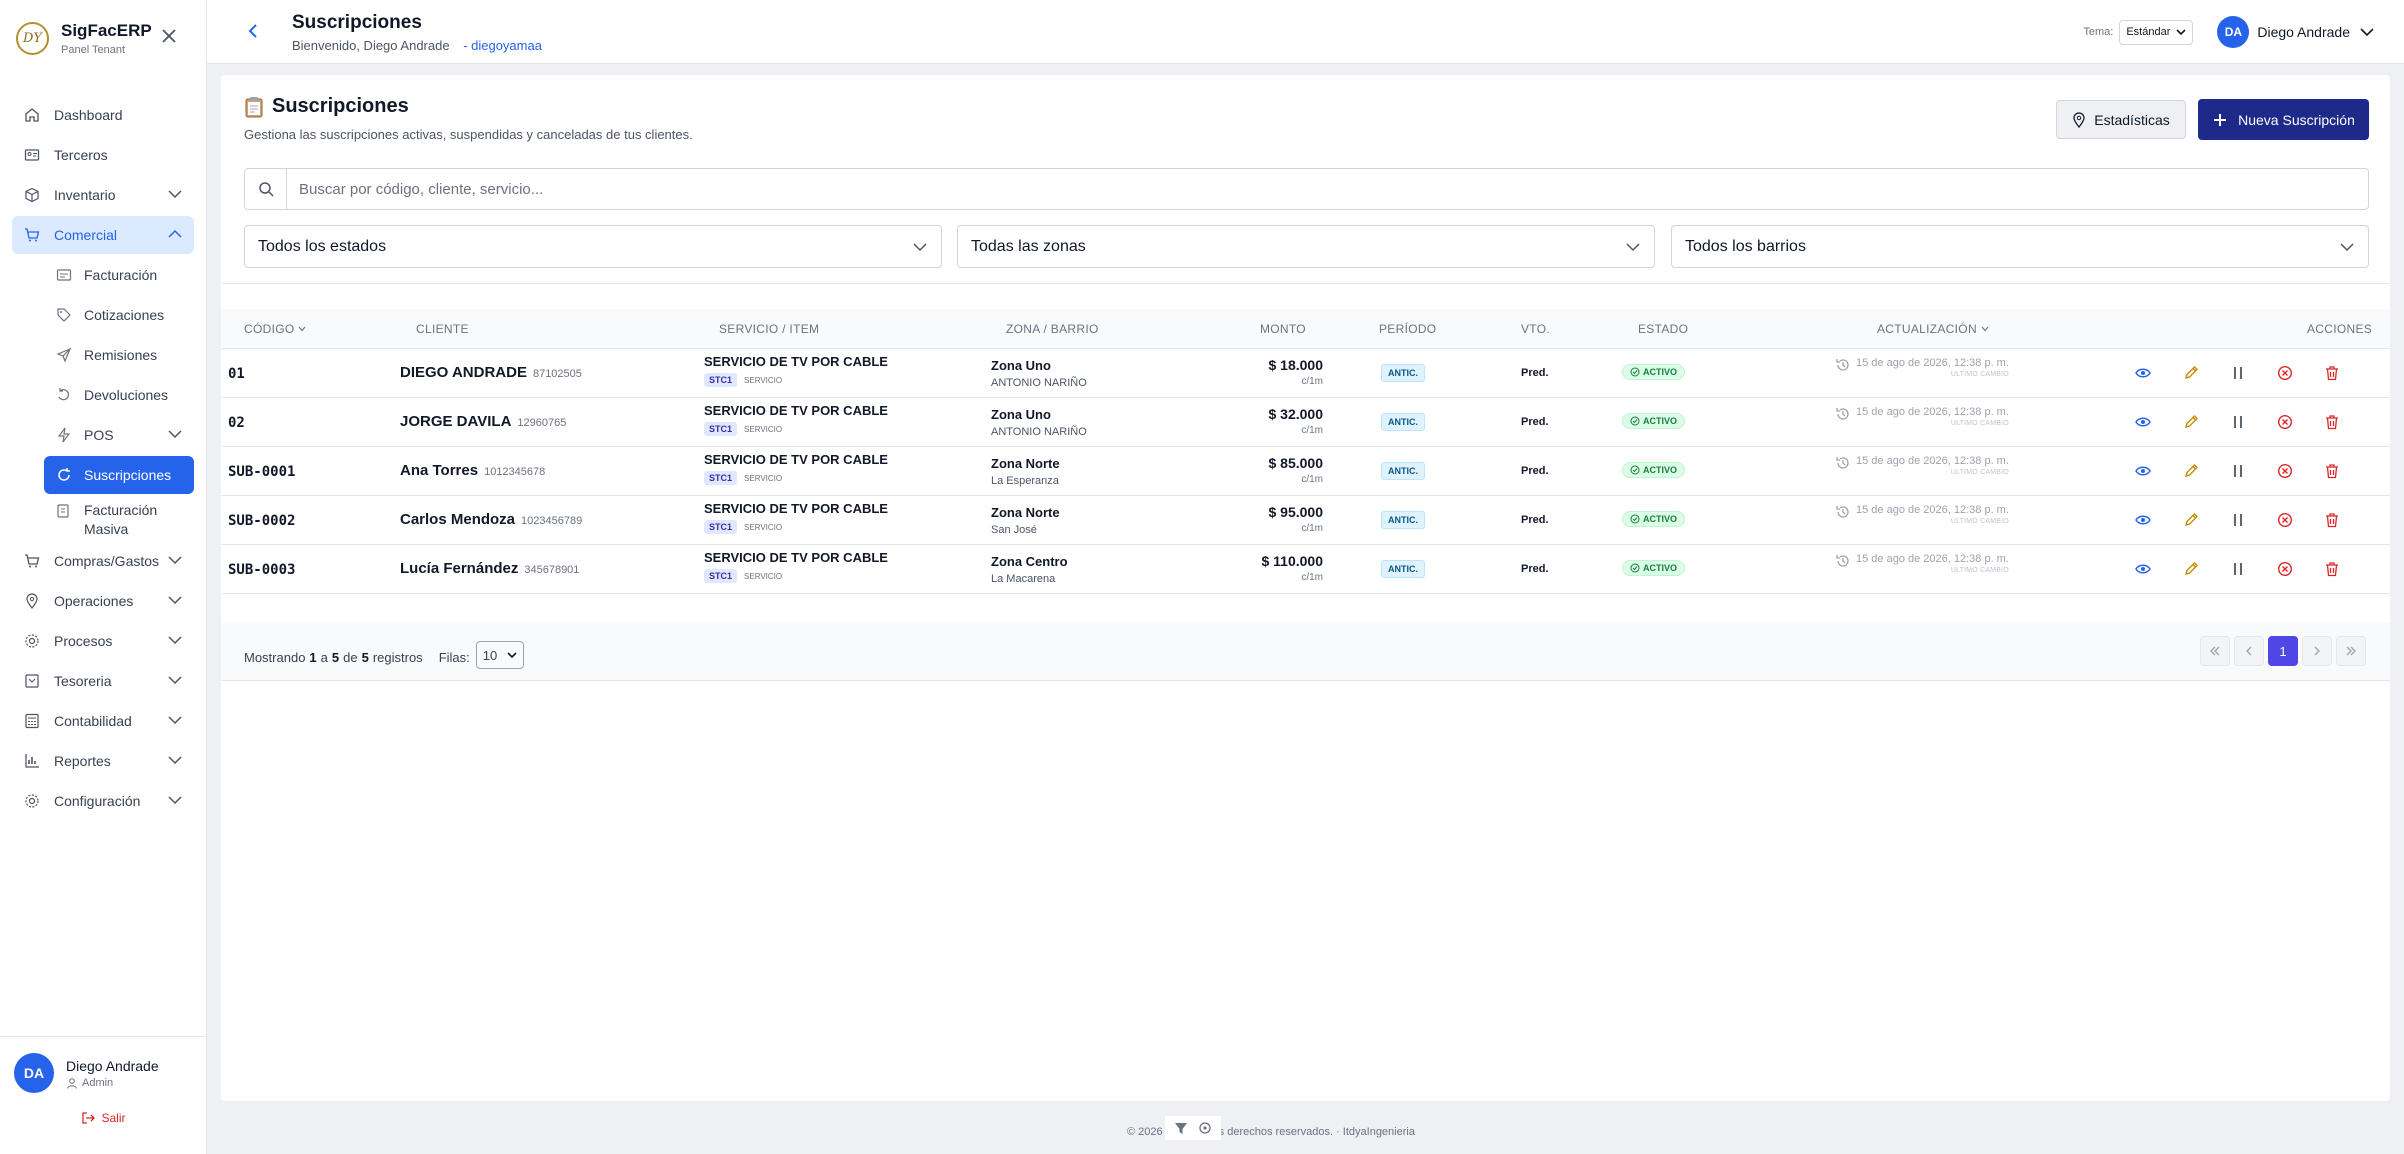  Describe the element at coordinates (103, 641) in the screenshot. I see `nav-item-procesos: Procesos` at that location.